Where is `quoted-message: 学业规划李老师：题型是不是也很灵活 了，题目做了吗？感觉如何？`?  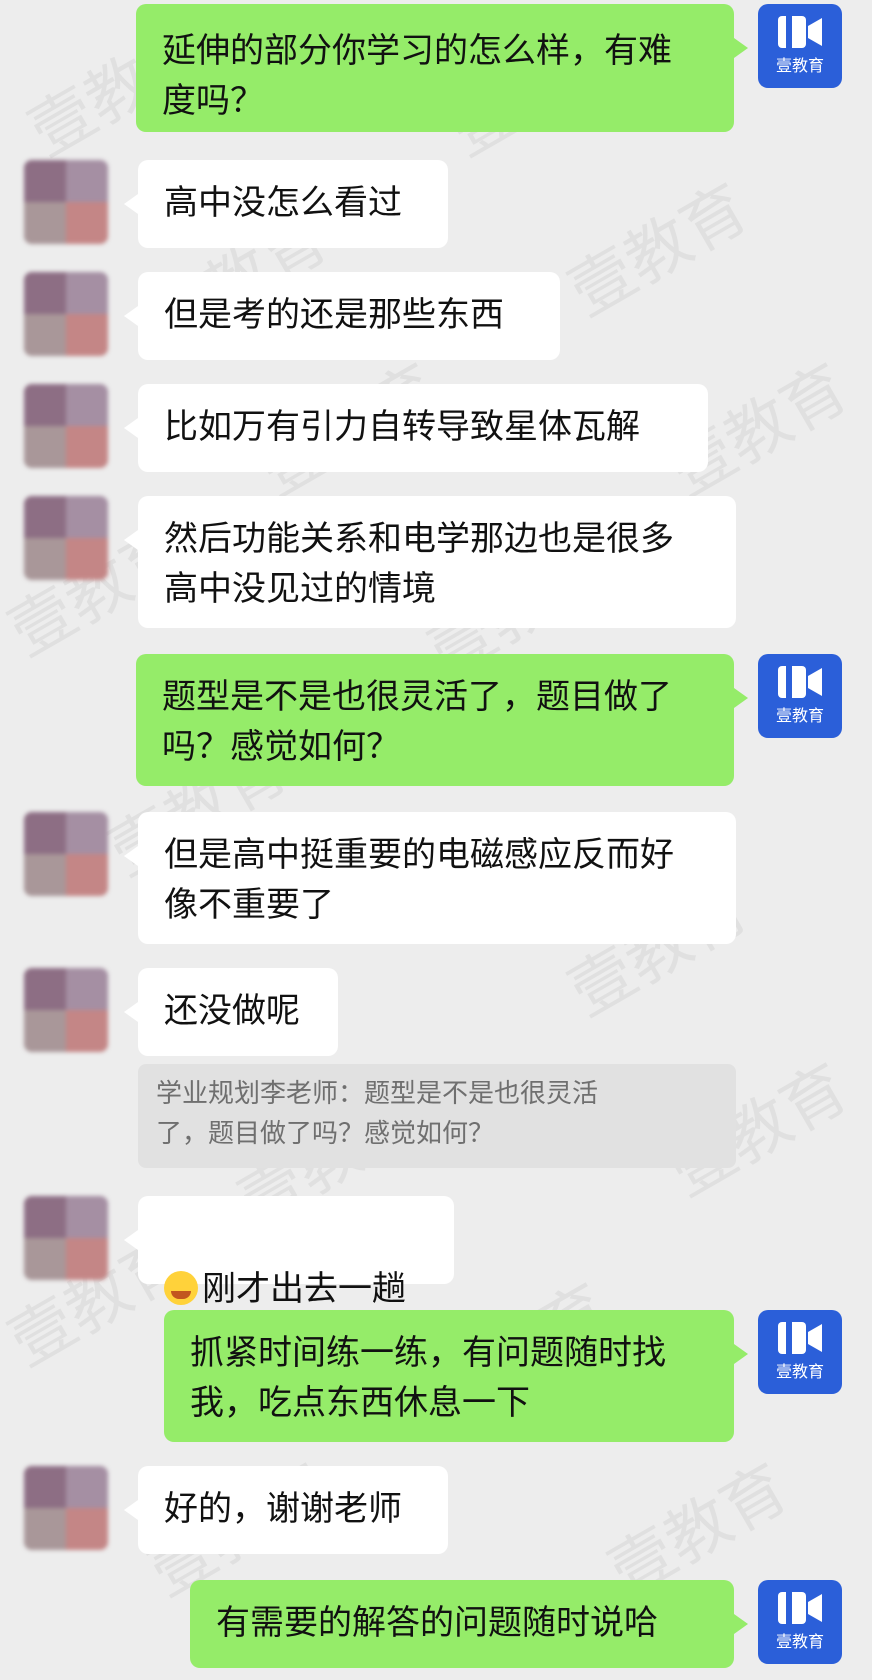 quoted-message: 学业规划李老师：题型是不是也很灵活 了，题目做了吗？感觉如何？ is located at coordinates (437, 1116).